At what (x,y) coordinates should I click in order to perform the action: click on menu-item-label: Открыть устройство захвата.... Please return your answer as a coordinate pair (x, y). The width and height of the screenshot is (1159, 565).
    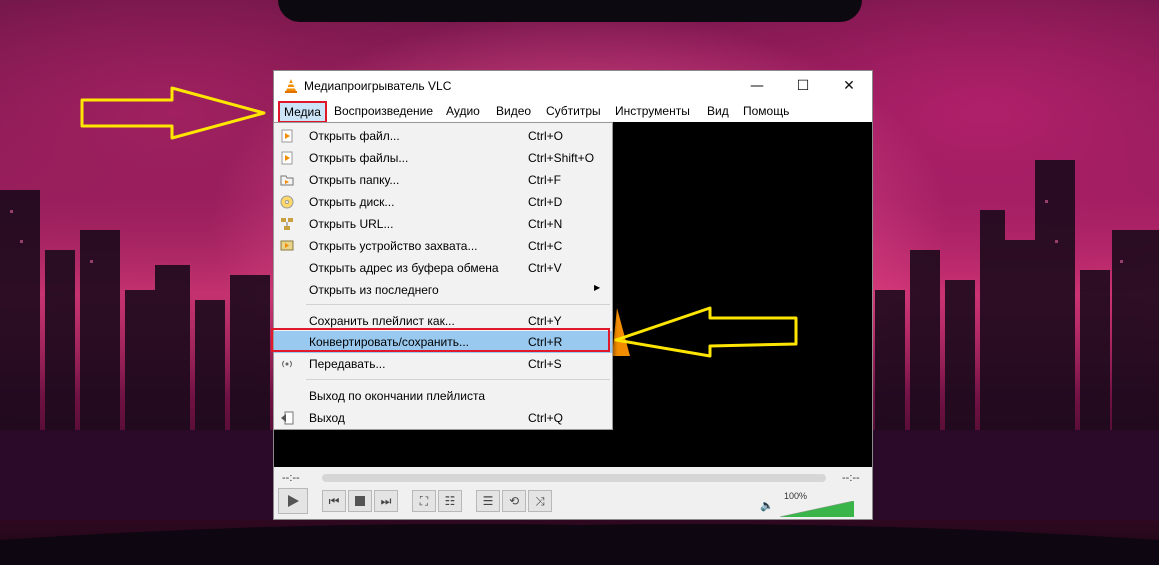
    Looking at the image, I should click on (393, 246).